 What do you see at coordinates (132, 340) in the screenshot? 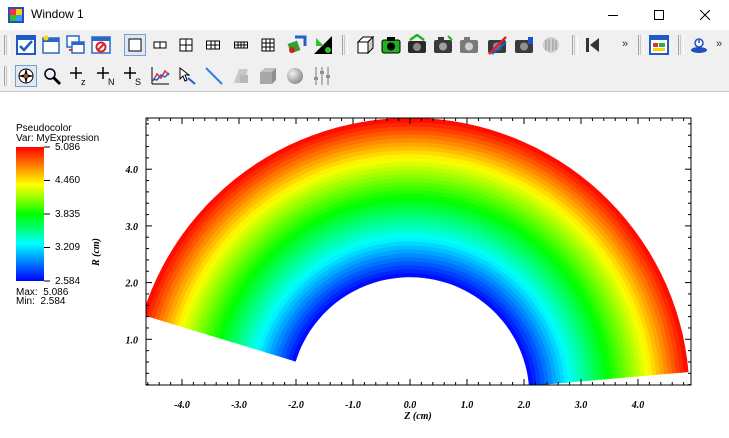
I see `y-tick-label: 1.0` at bounding box center [132, 340].